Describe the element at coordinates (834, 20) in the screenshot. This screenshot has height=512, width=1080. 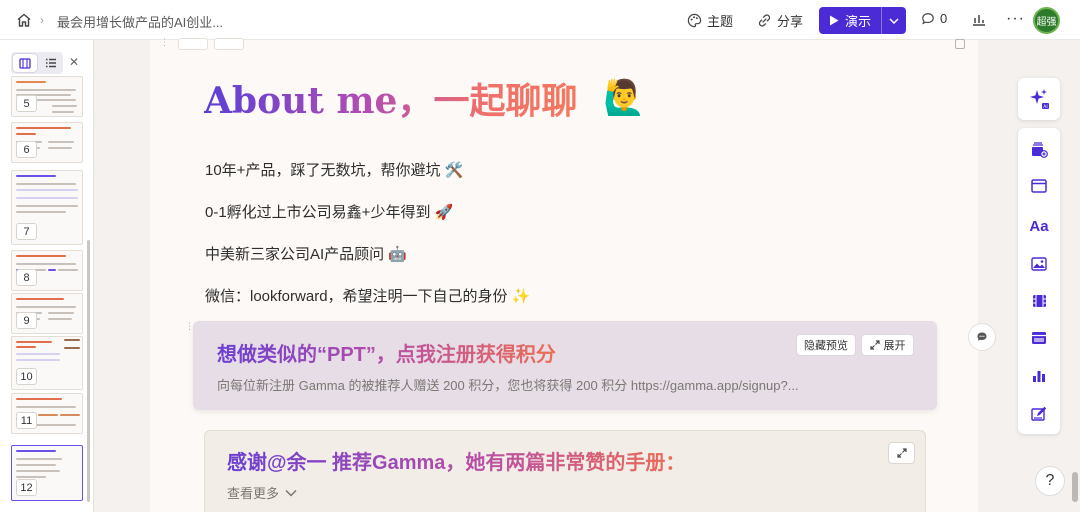
I see `play-icon` at that location.